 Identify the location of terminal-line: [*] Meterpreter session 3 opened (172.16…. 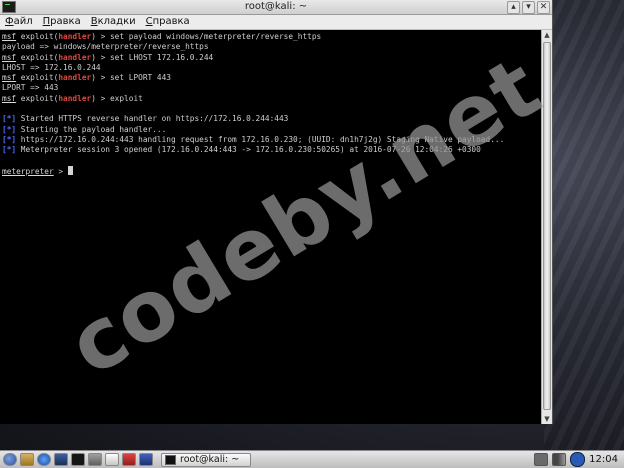
(271, 150).